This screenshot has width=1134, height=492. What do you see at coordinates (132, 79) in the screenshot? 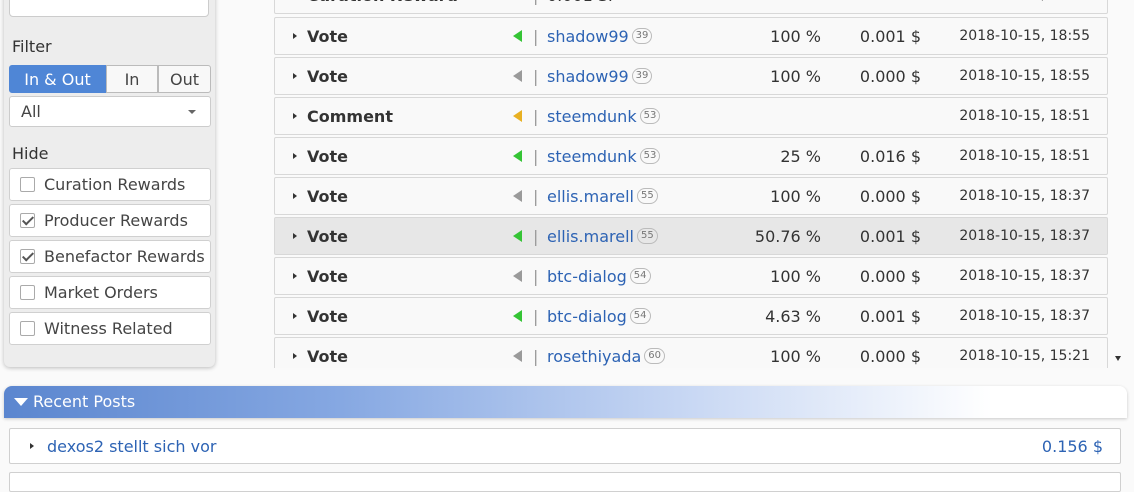
I see `filter-tab-in: In` at bounding box center [132, 79].